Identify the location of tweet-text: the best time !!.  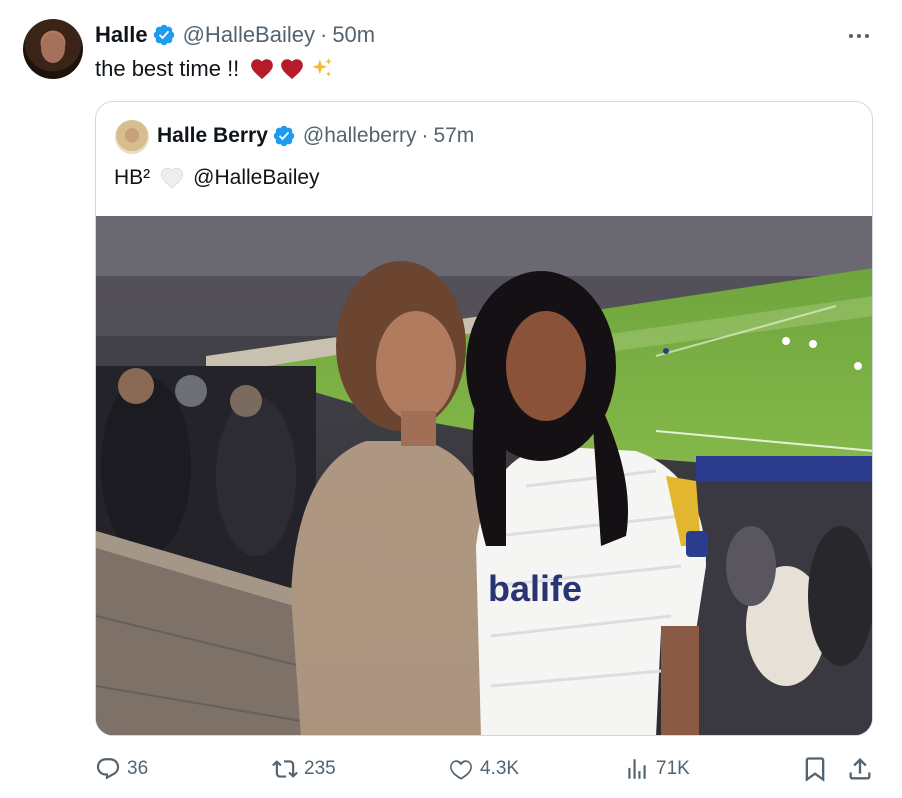
(215, 69).